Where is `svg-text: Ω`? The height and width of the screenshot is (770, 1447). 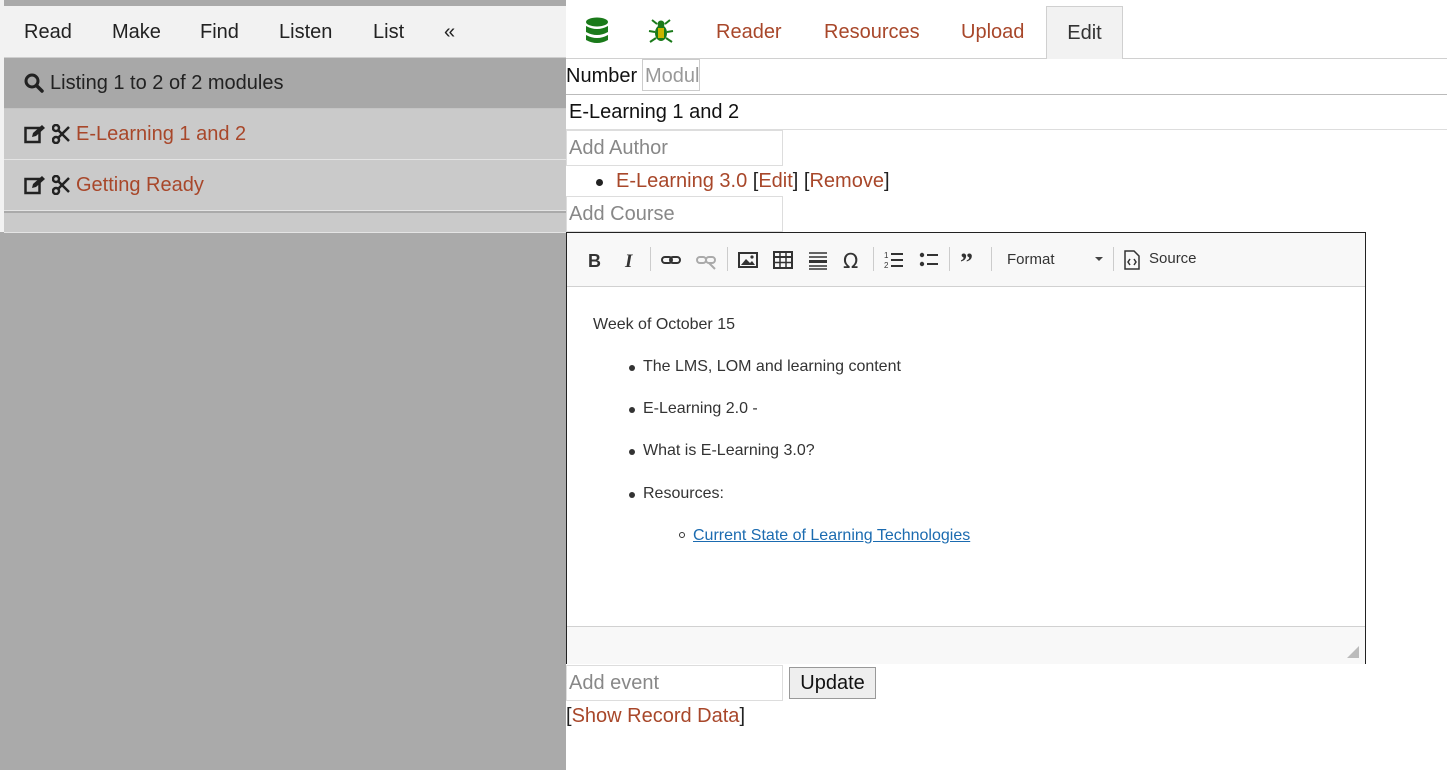 svg-text: Ω is located at coordinates (850, 260).